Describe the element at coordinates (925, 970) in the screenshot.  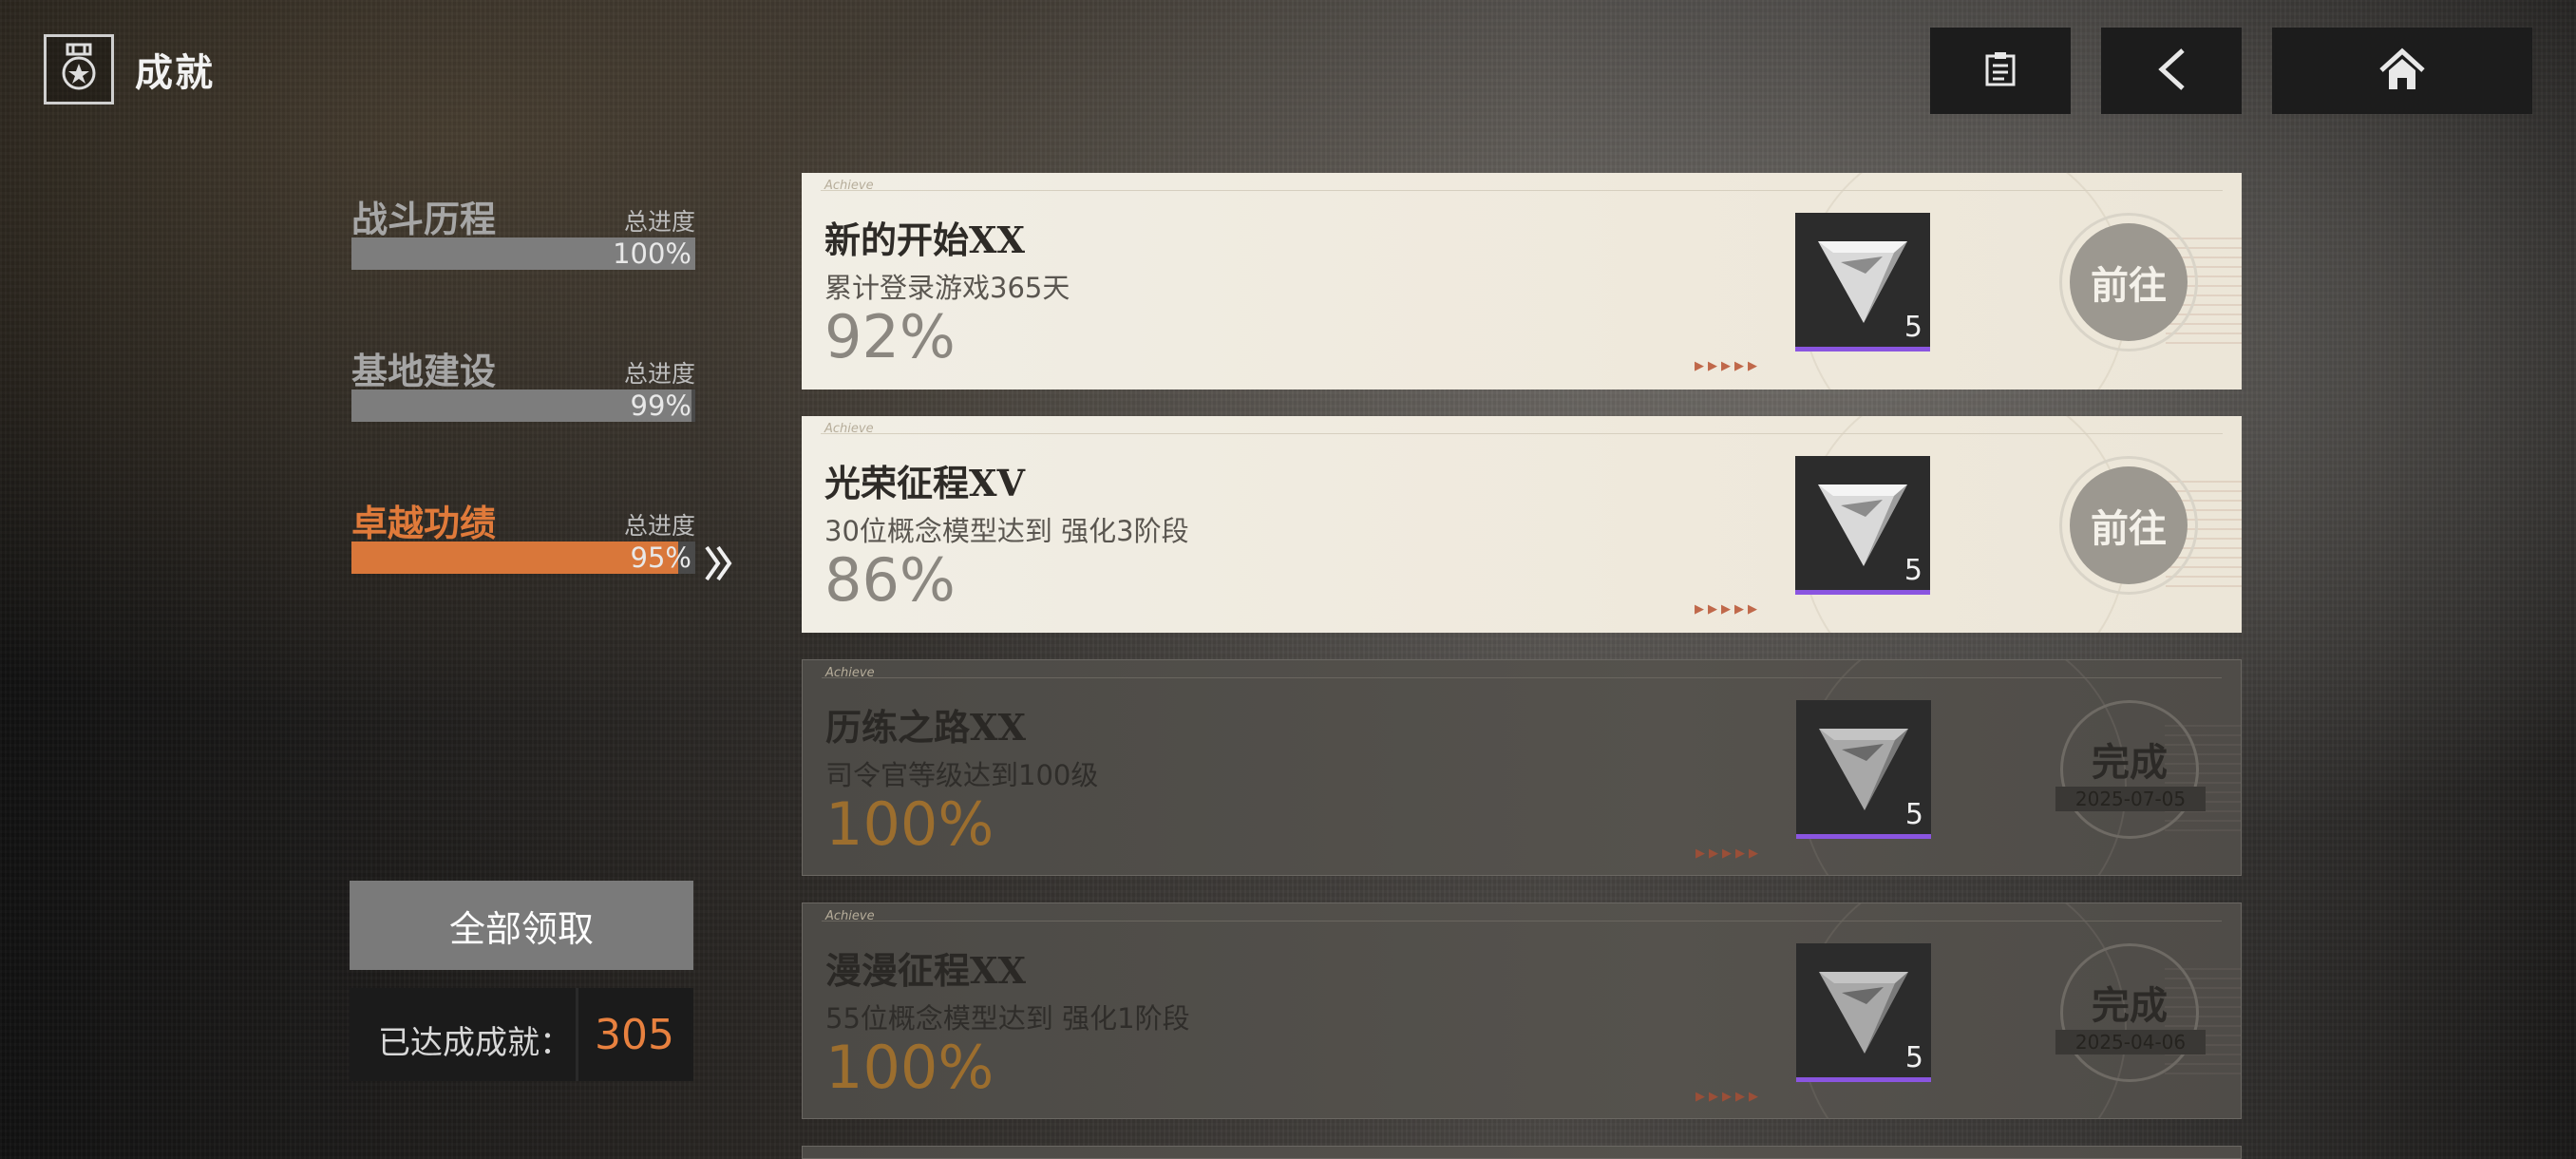
I see `achievement-title: 漫漫征程XX` at that location.